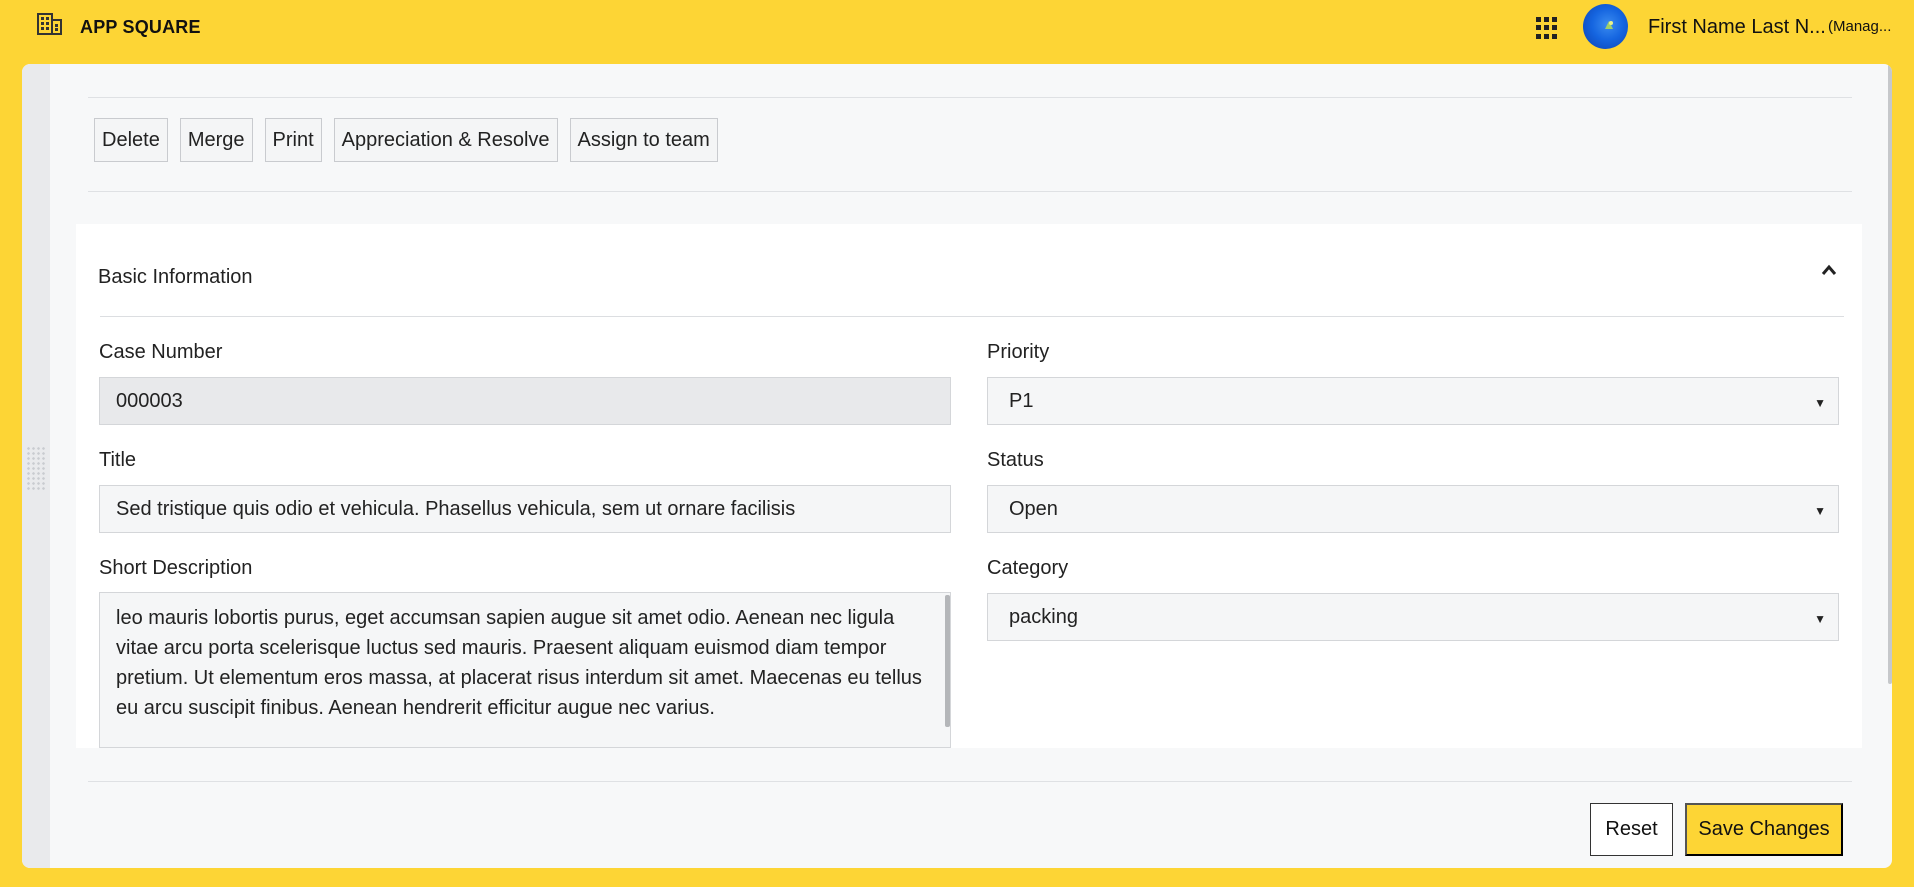  What do you see at coordinates (643, 140) in the screenshot?
I see `assign-to-team-button: Assign to team` at bounding box center [643, 140].